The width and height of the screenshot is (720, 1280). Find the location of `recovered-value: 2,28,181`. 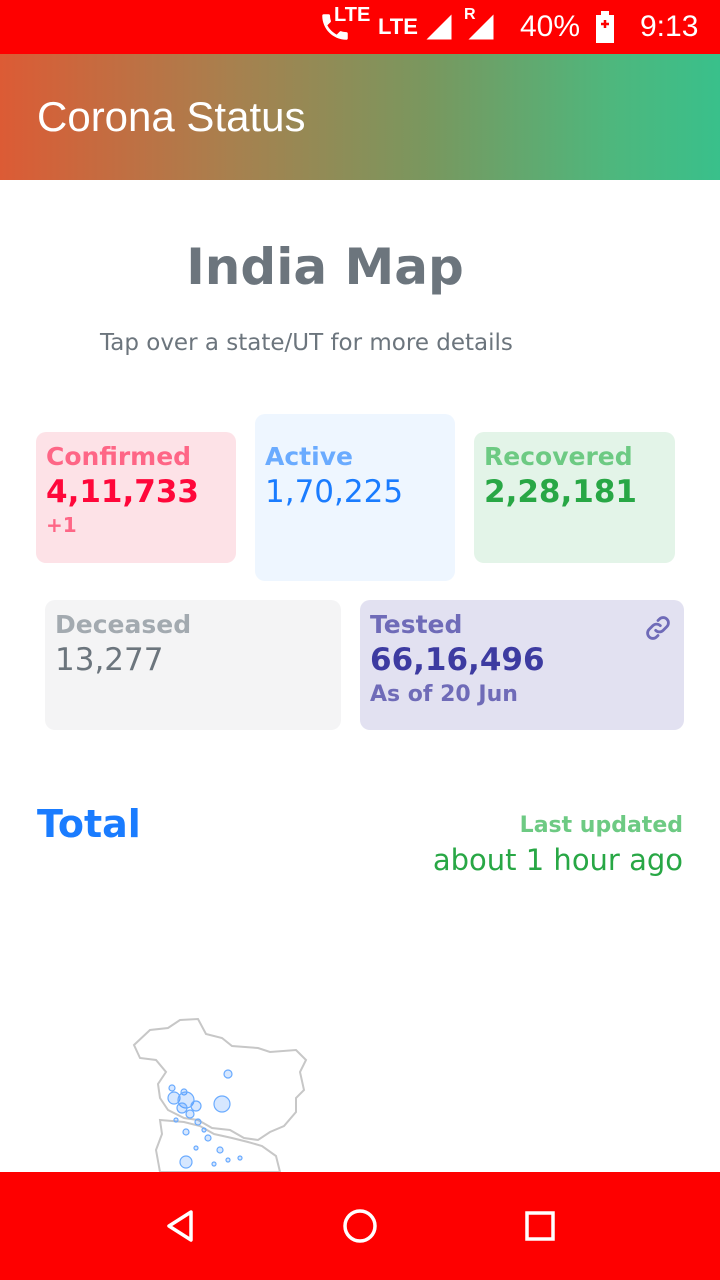

recovered-value: 2,28,181 is located at coordinates (560, 492).